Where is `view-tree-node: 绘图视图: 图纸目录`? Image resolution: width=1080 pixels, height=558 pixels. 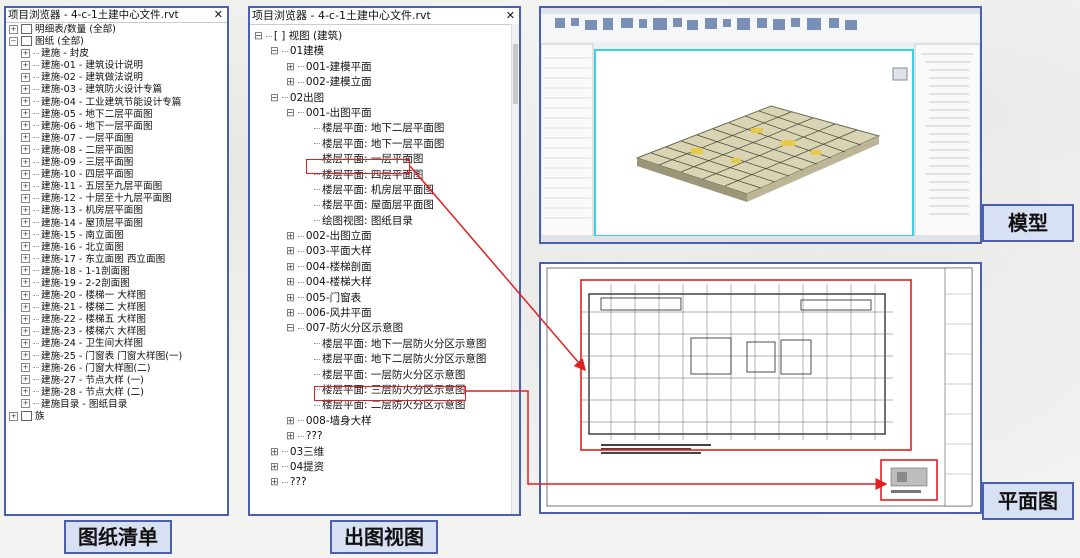 view-tree-node: 绘图视图: 图纸目录 is located at coordinates (386, 221).